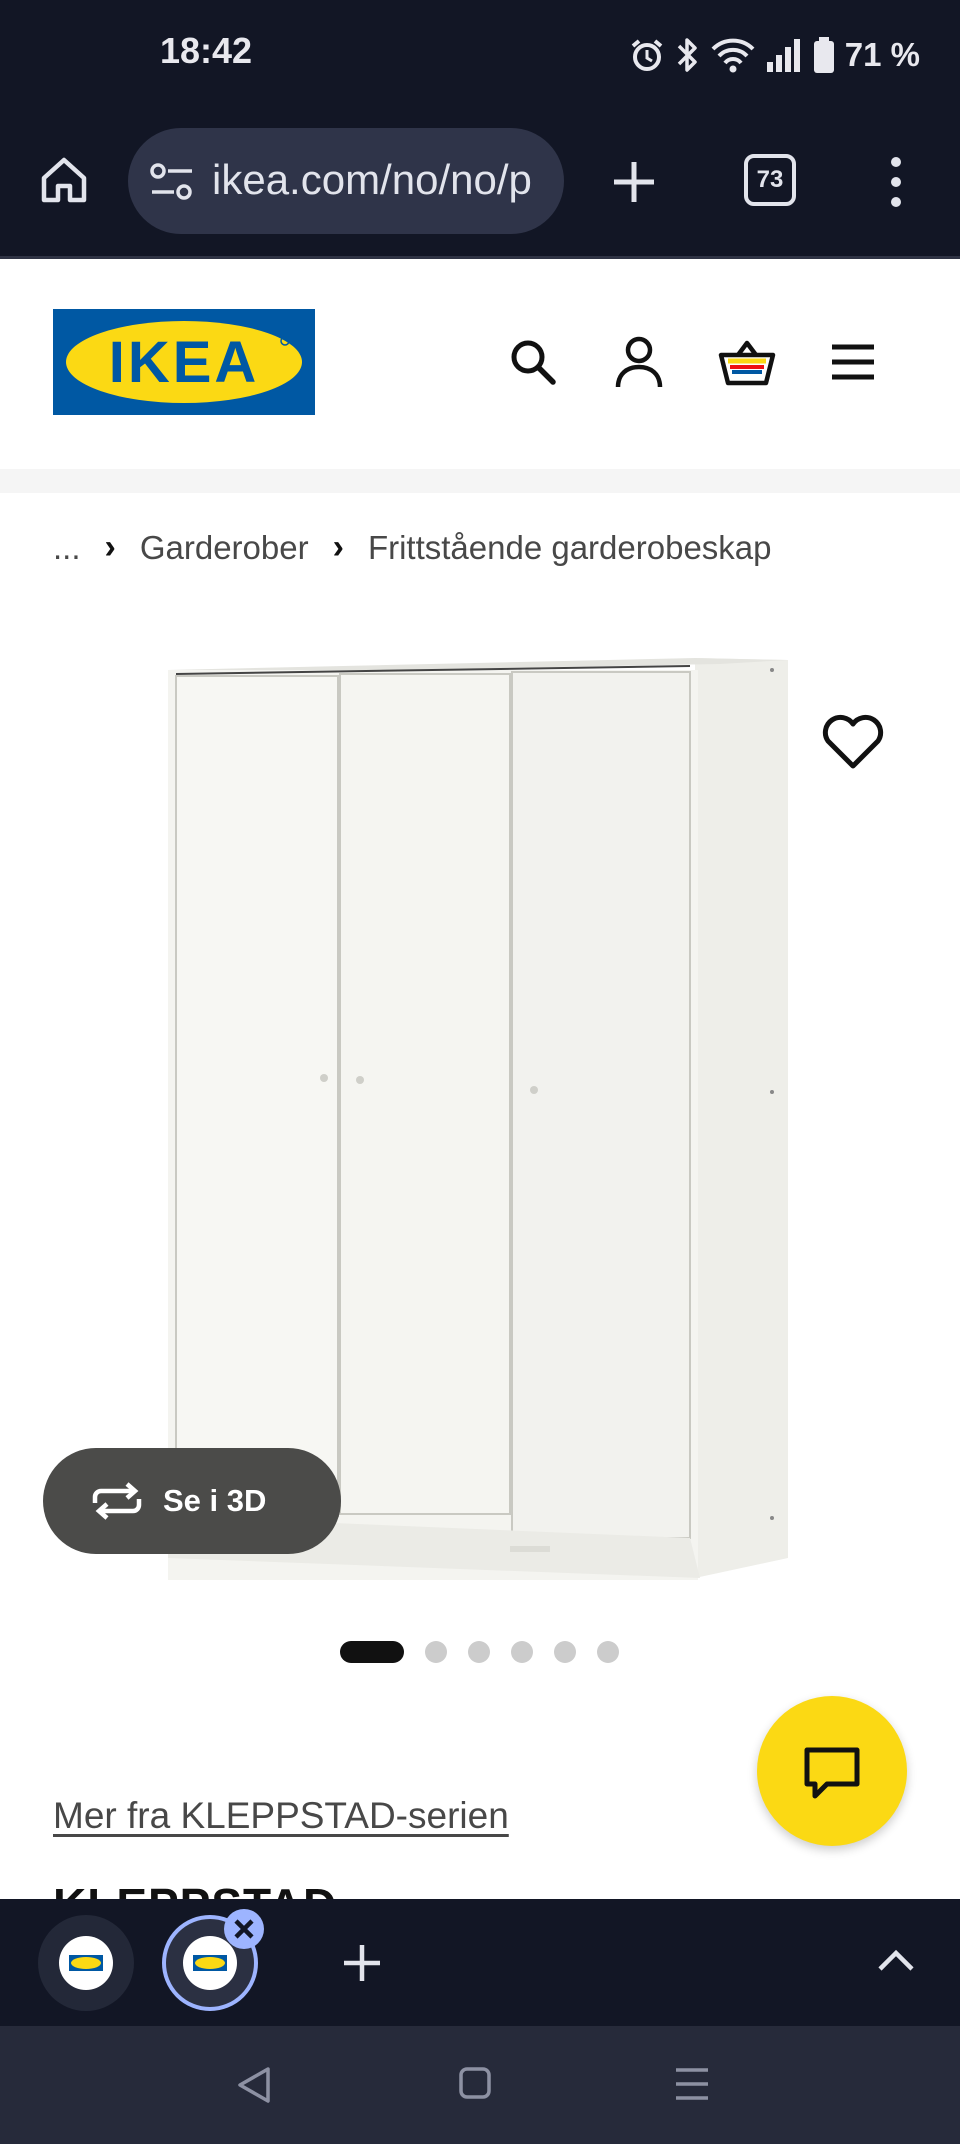  Describe the element at coordinates (362, 1963) in the screenshot. I see `add-tab-icon` at that location.